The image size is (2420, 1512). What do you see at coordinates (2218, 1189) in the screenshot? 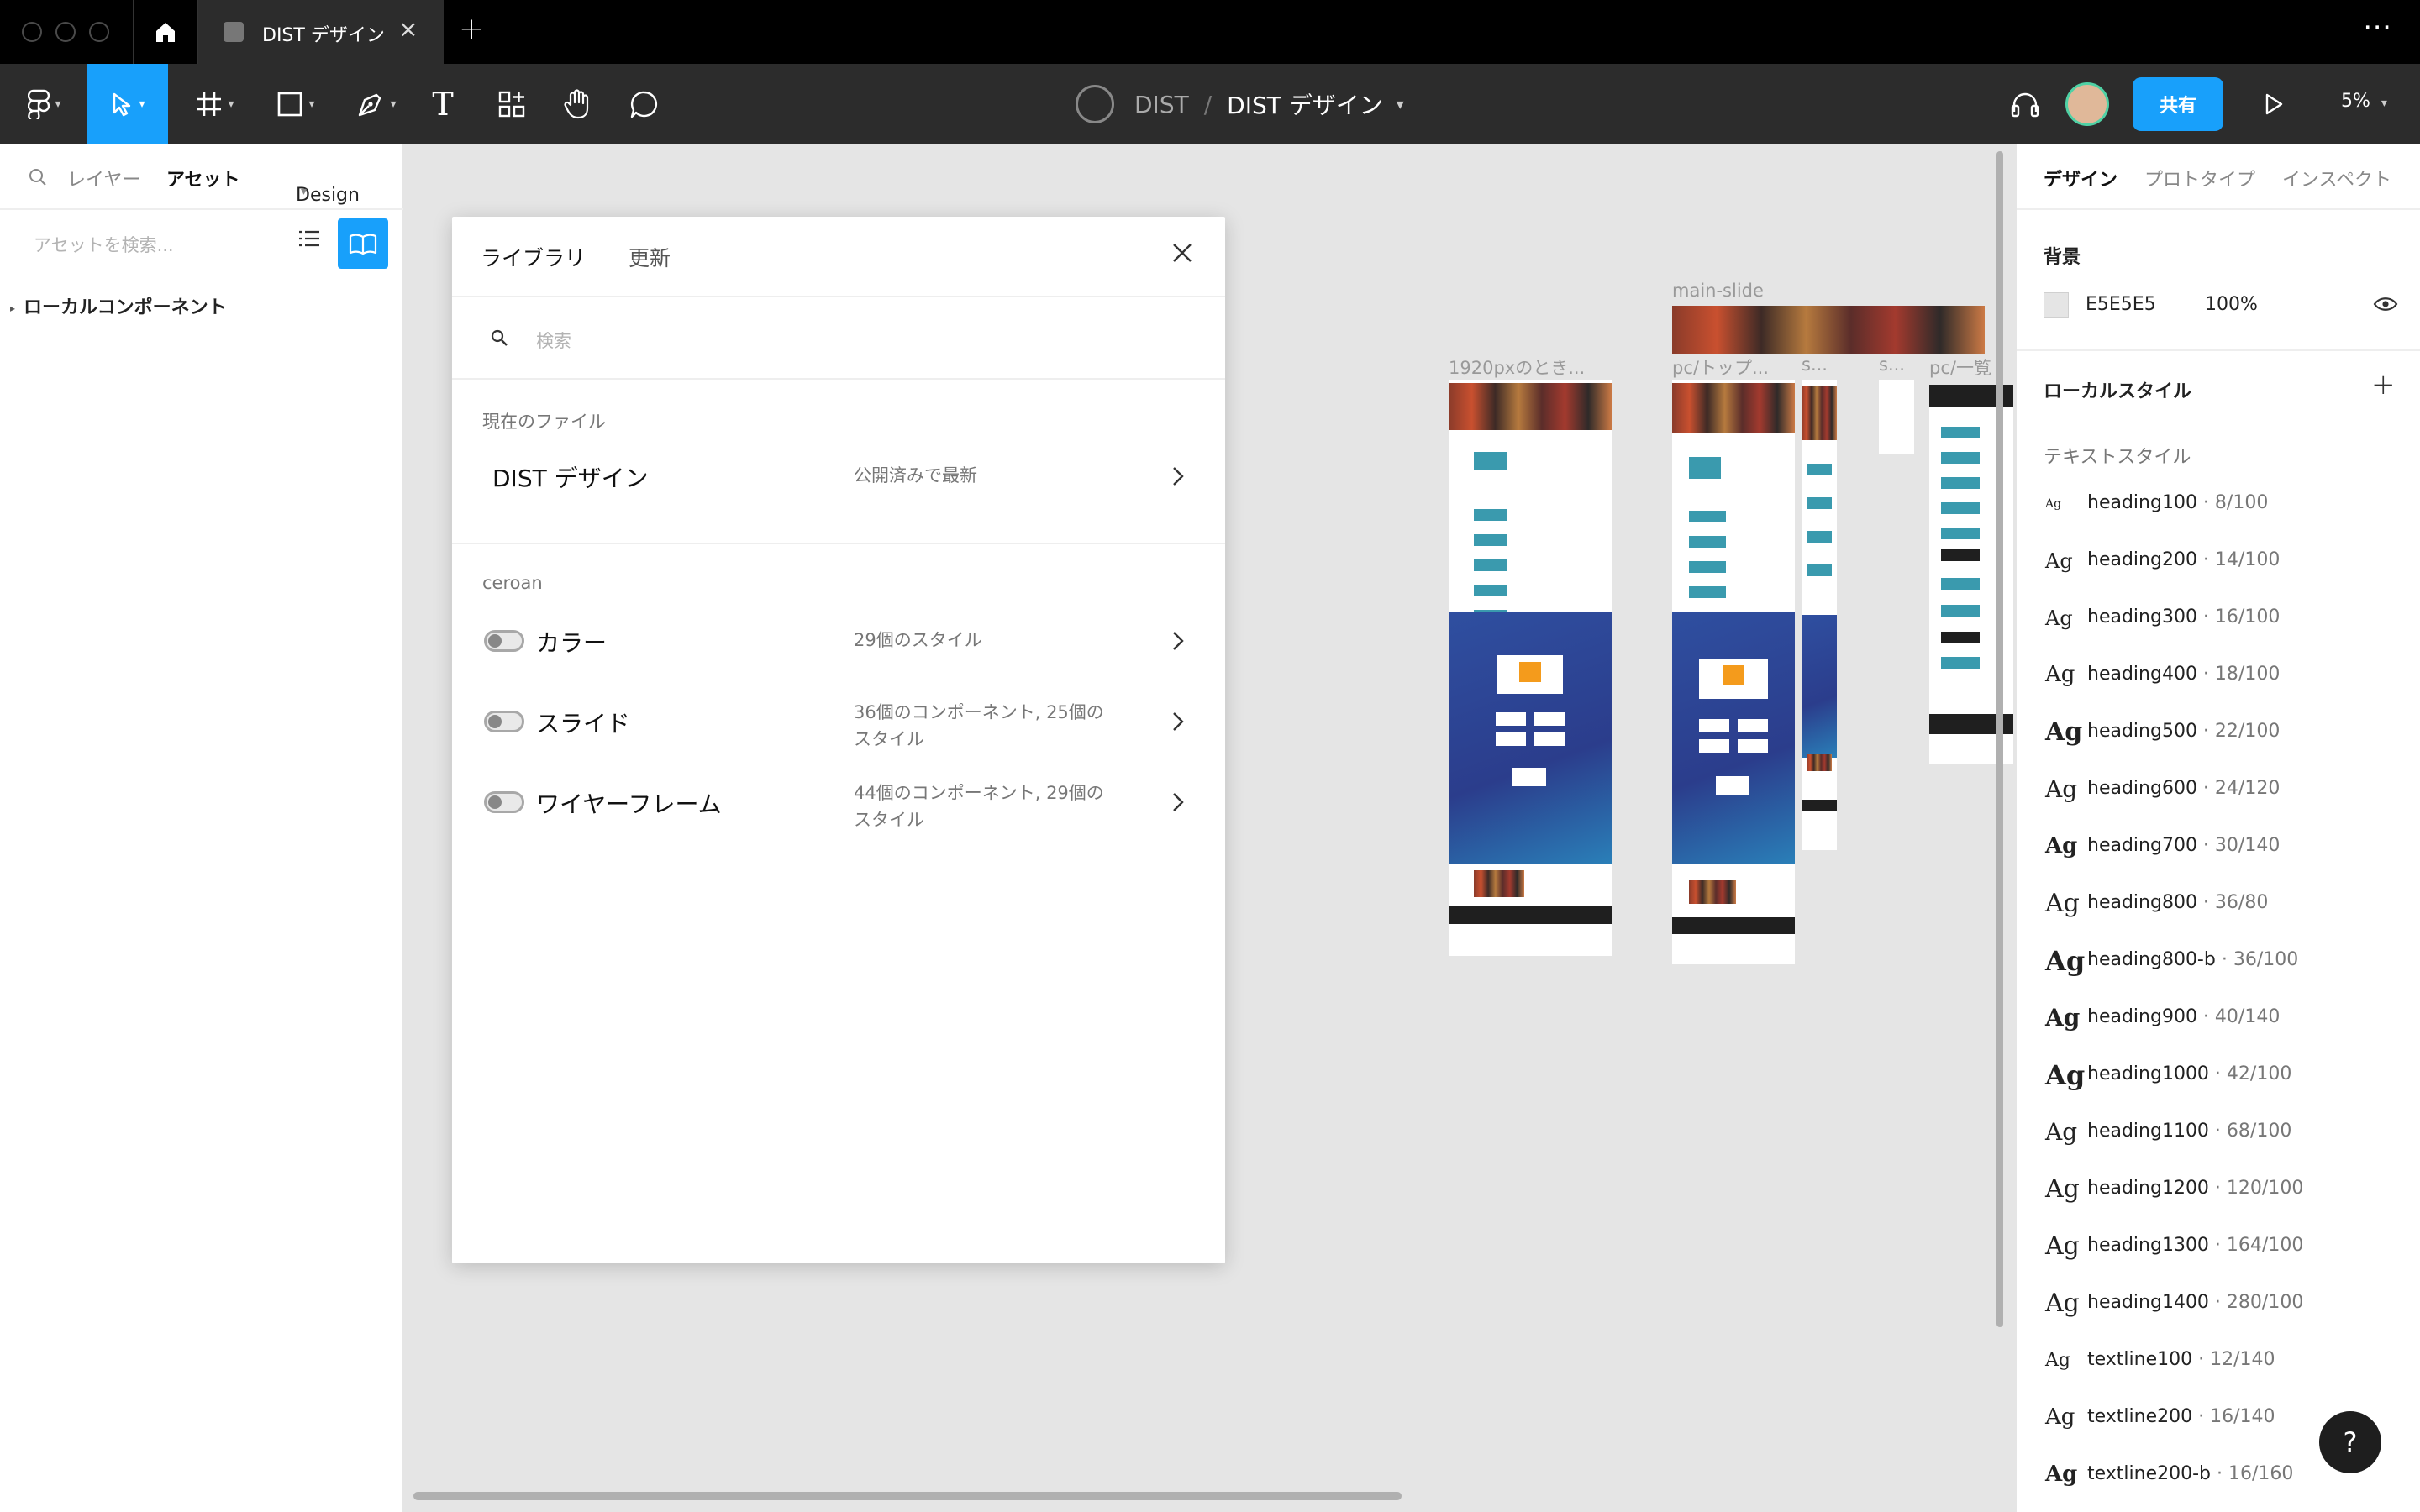
I see `text-style-row: Ag heading1200 · 120/100` at bounding box center [2218, 1189].